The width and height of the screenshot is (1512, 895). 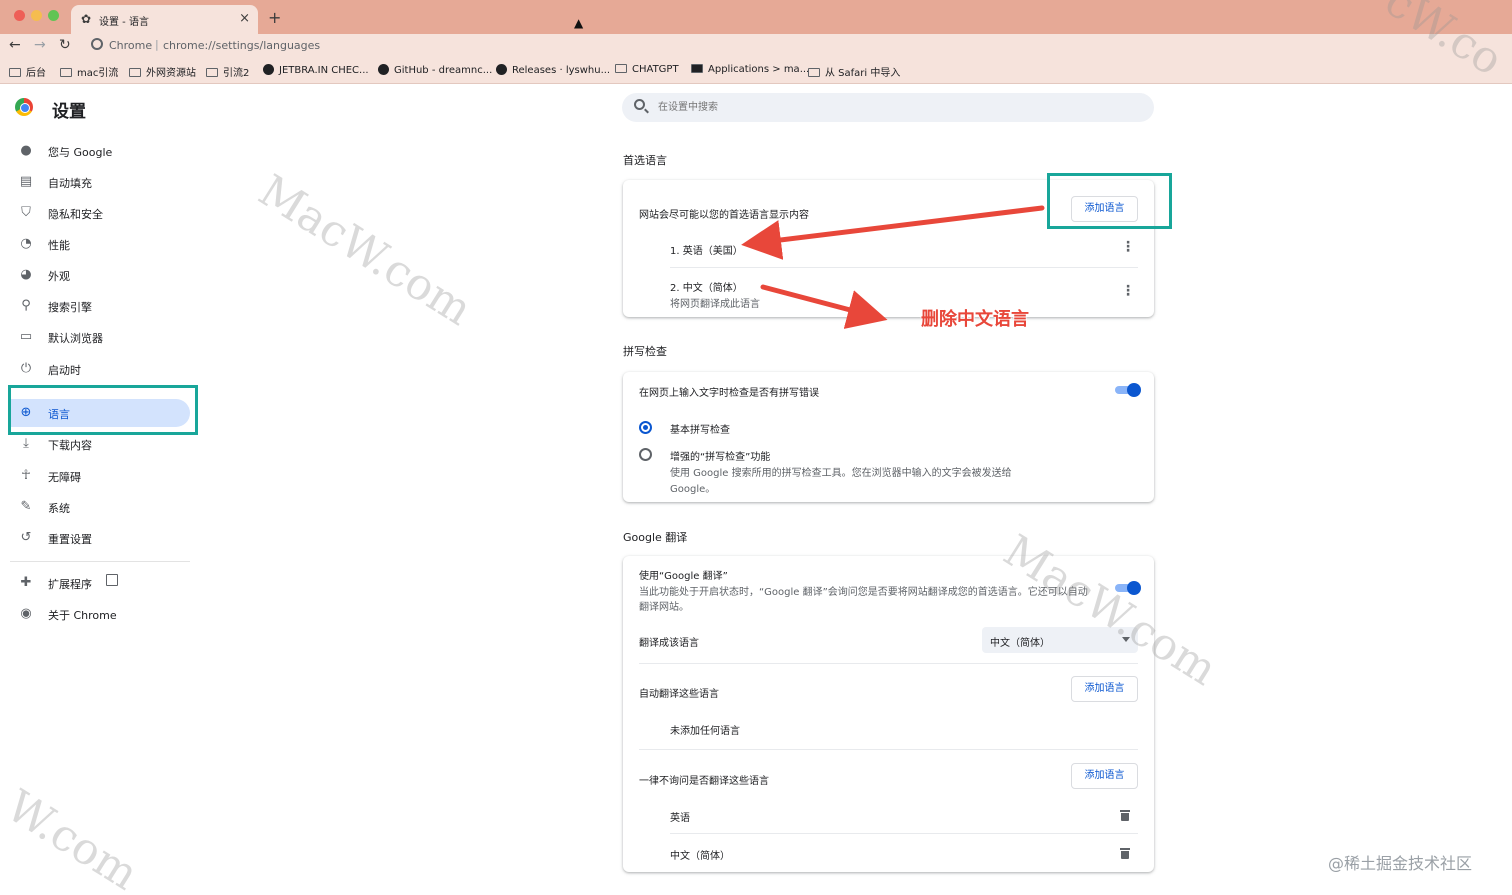 I want to click on arrow-to-delete-note, so click(x=824, y=306).